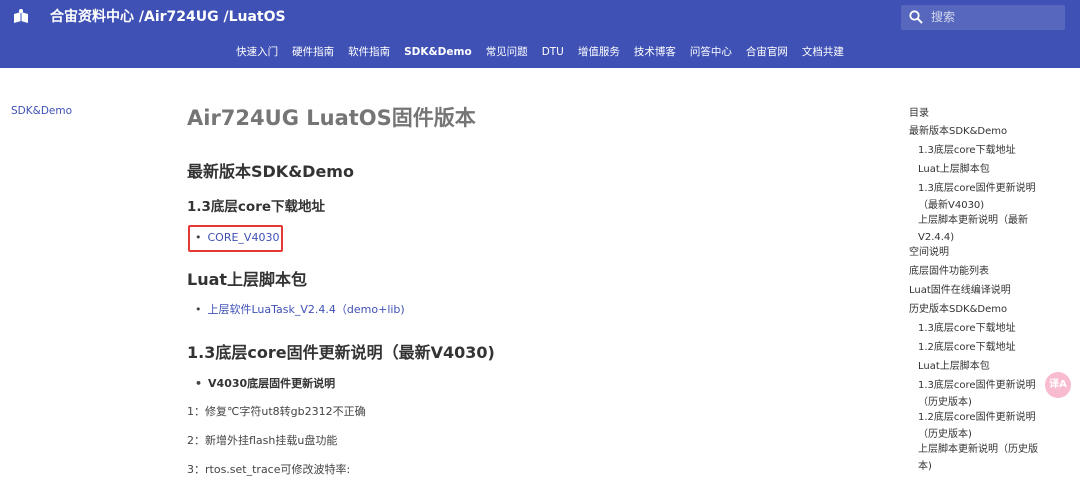 The image size is (1080, 489). I want to click on nav-item: SDK&Demo, so click(438, 52).